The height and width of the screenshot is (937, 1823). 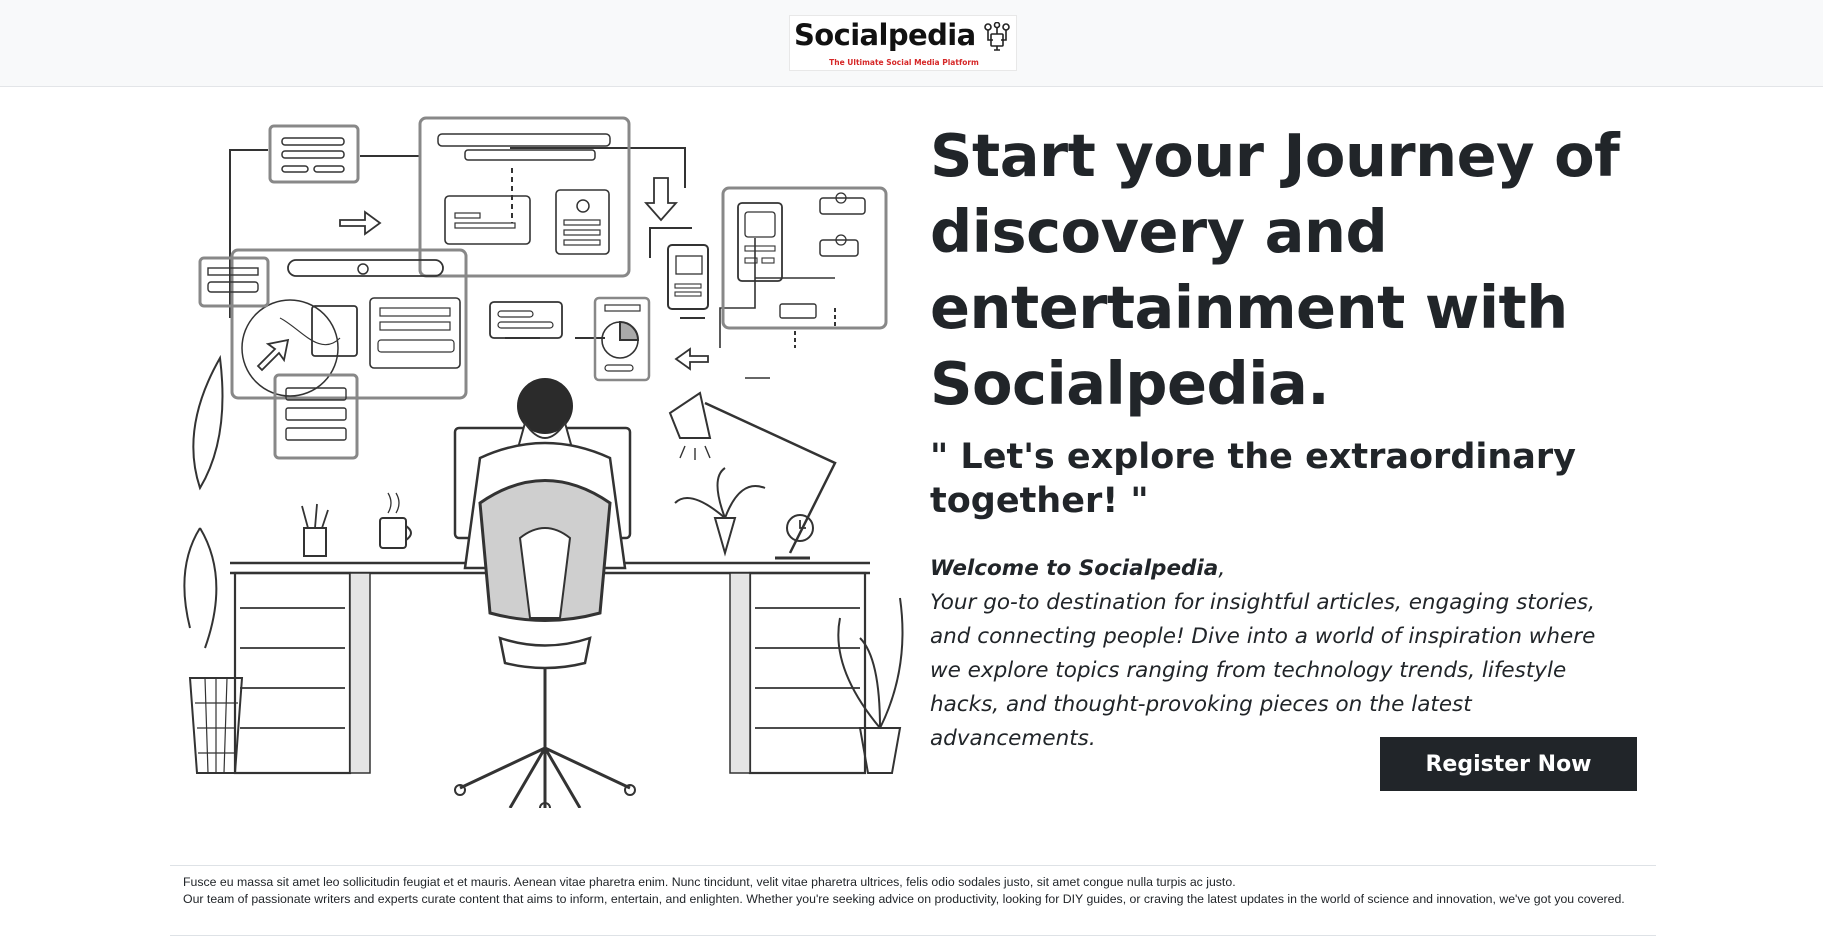 I want to click on logo-tagline: The Ultimate Social Media Platform, so click(x=904, y=62).